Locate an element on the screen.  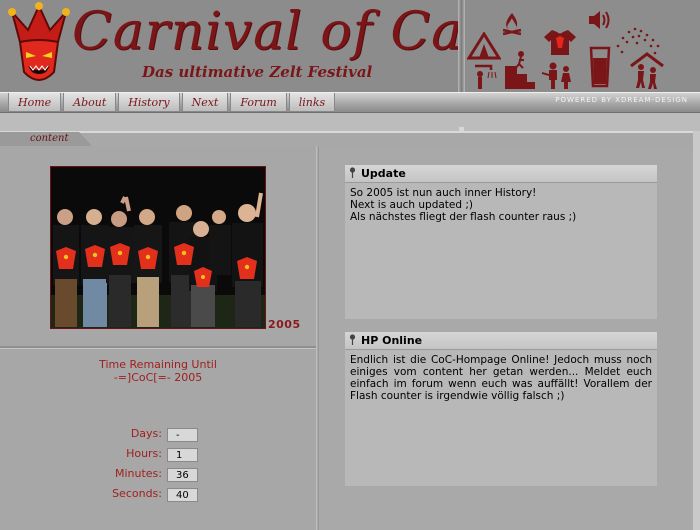
countdown-hours-label: Hours: is located at coordinates (144, 453).